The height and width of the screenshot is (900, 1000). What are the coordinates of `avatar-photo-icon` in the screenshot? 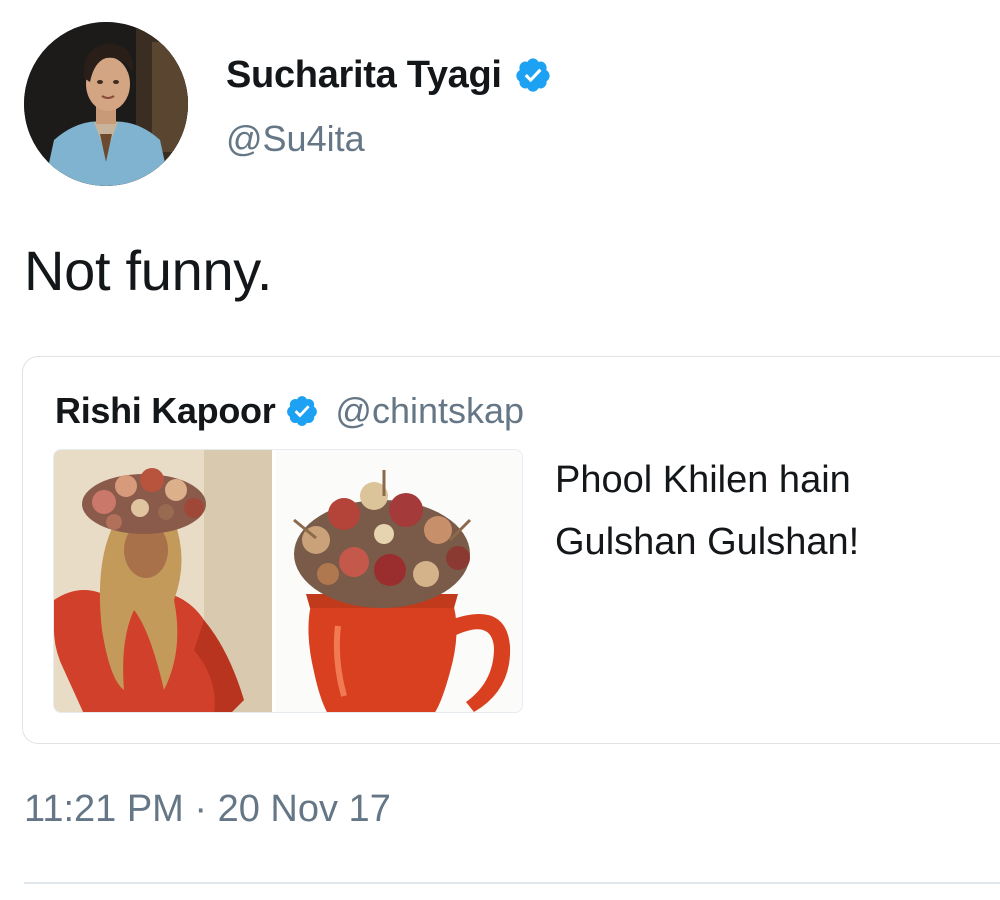 It's located at (106, 104).